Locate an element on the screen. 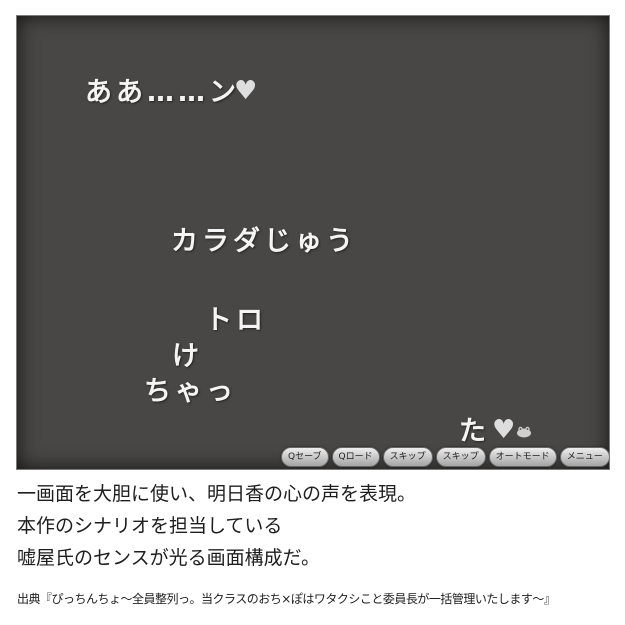  quick-save-button: Qセーブ is located at coordinates (305, 457).